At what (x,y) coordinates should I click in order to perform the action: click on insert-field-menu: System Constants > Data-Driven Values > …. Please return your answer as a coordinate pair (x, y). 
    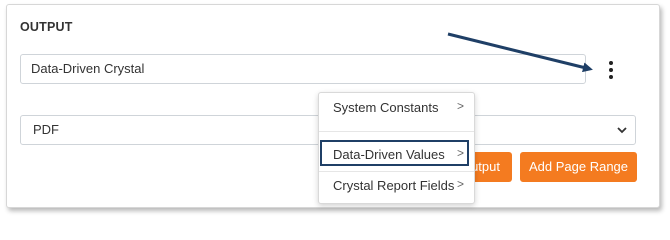
    Looking at the image, I should click on (396, 148).